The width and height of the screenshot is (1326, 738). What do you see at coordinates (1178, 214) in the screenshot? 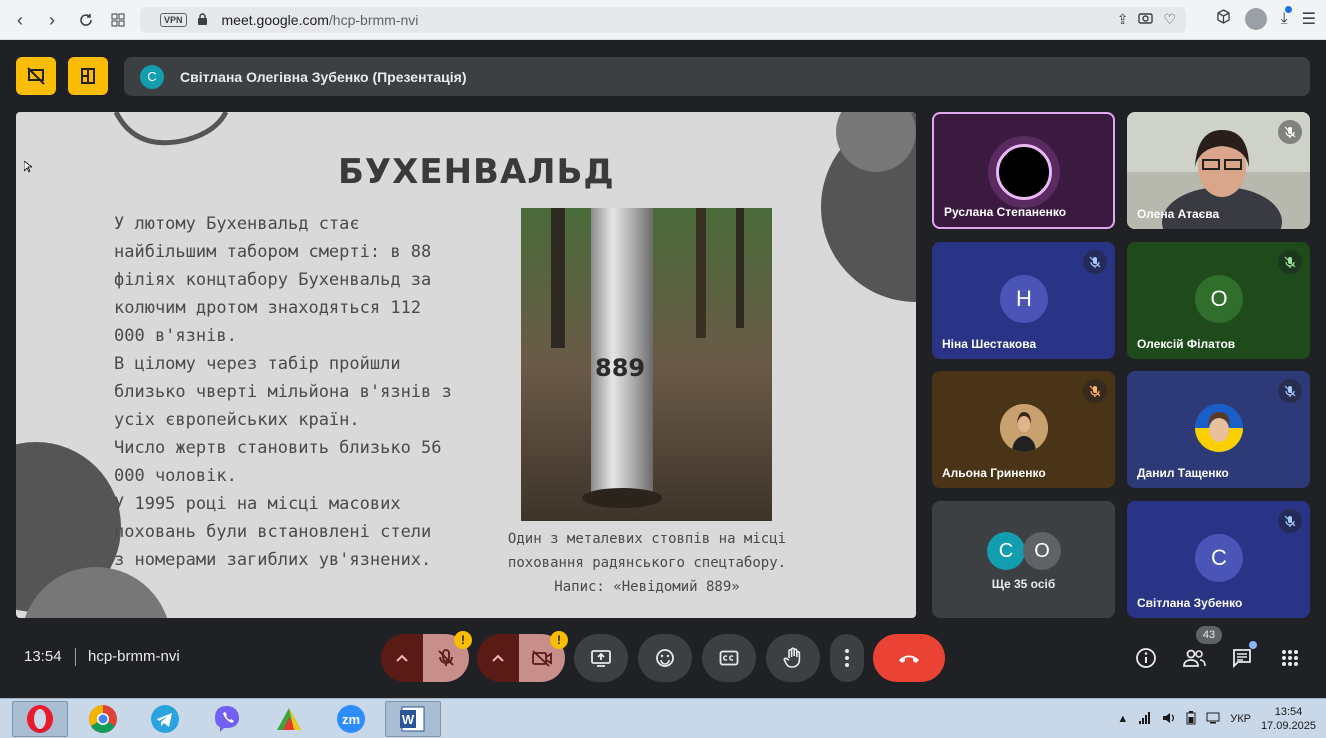
I see `participant-name: Олена Атаєва` at bounding box center [1178, 214].